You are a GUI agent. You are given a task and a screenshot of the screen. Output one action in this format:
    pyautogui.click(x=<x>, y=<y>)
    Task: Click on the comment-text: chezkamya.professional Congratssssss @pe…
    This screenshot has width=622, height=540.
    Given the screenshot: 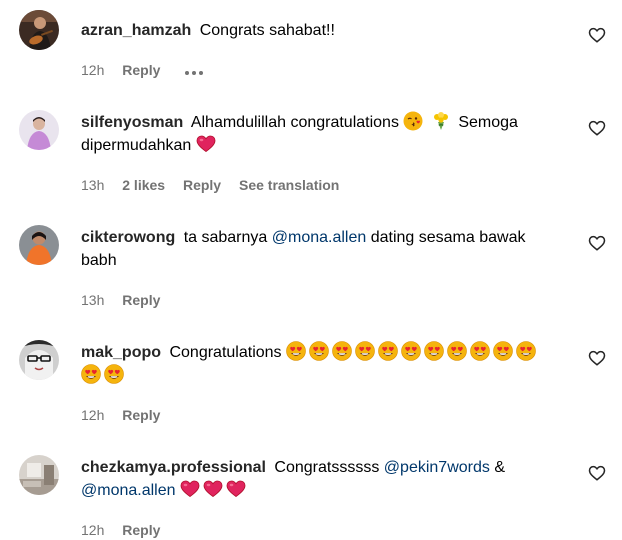 What is the action you would take?
    pyautogui.click(x=321, y=479)
    